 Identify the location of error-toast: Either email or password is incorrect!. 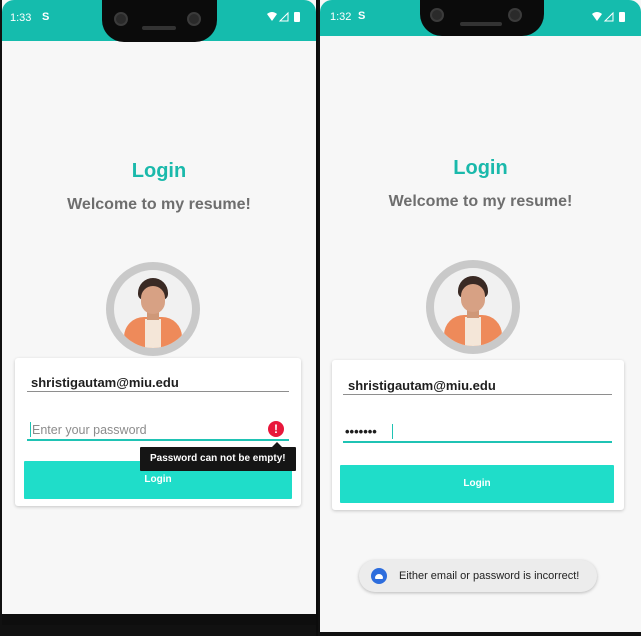
(478, 576).